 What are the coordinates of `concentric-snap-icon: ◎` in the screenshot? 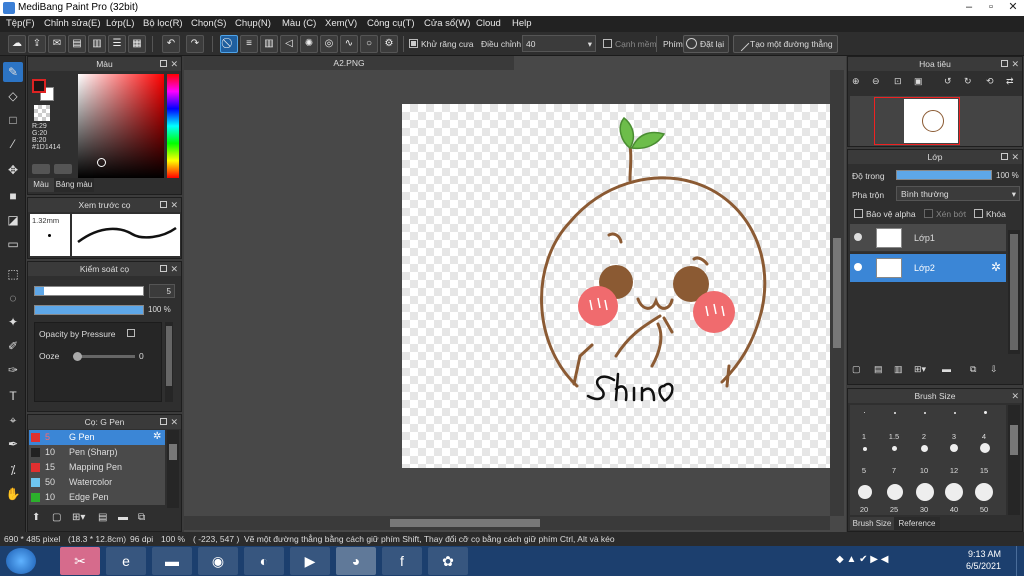 It's located at (329, 44).